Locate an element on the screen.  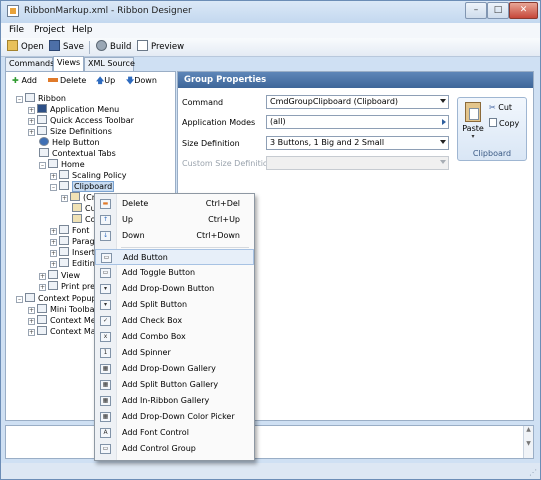
tab-commands: Commands is located at coordinates (29, 64).